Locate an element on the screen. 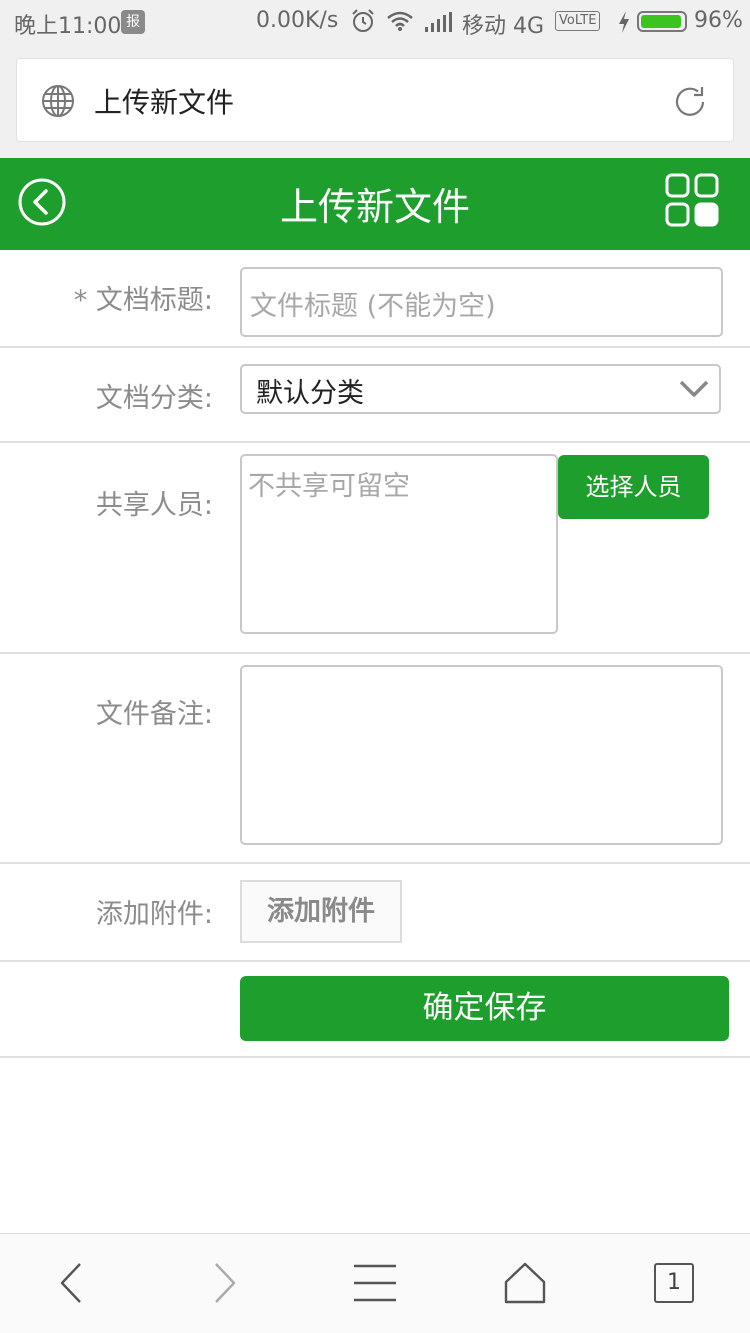 This screenshot has width=750, height=1333. globe-icon is located at coordinates (58, 101).